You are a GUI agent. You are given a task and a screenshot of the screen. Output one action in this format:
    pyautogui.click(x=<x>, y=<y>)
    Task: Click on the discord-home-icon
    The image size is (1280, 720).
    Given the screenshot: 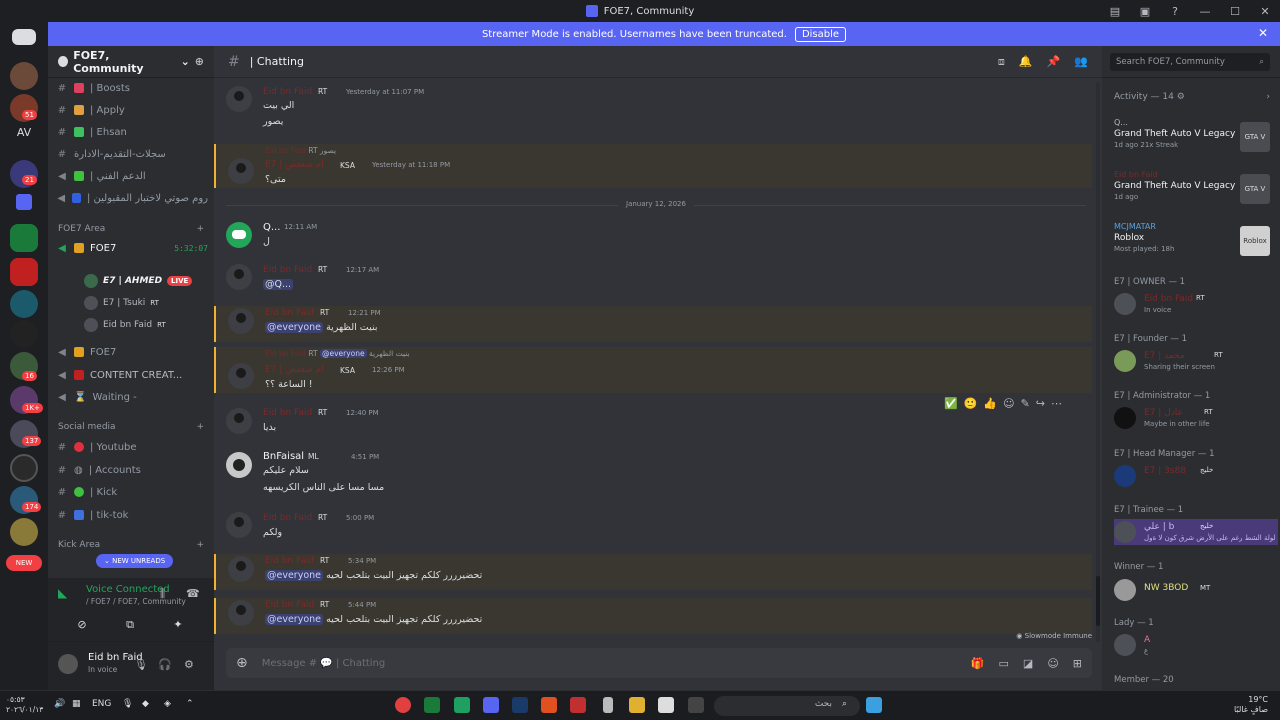 What is the action you would take?
    pyautogui.click(x=24, y=37)
    